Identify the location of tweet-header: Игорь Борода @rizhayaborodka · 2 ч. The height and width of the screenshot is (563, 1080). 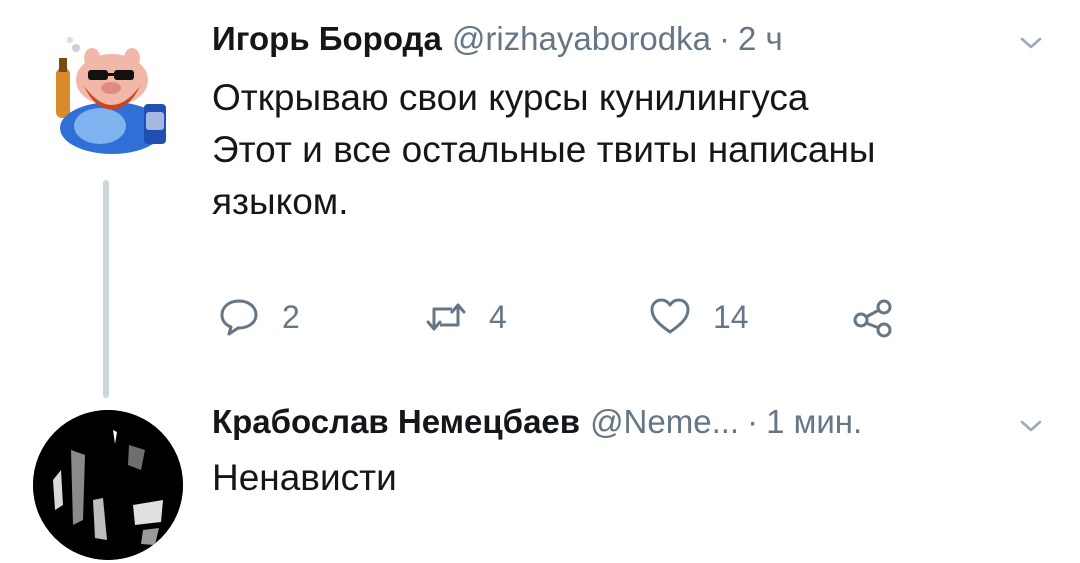
(497, 39).